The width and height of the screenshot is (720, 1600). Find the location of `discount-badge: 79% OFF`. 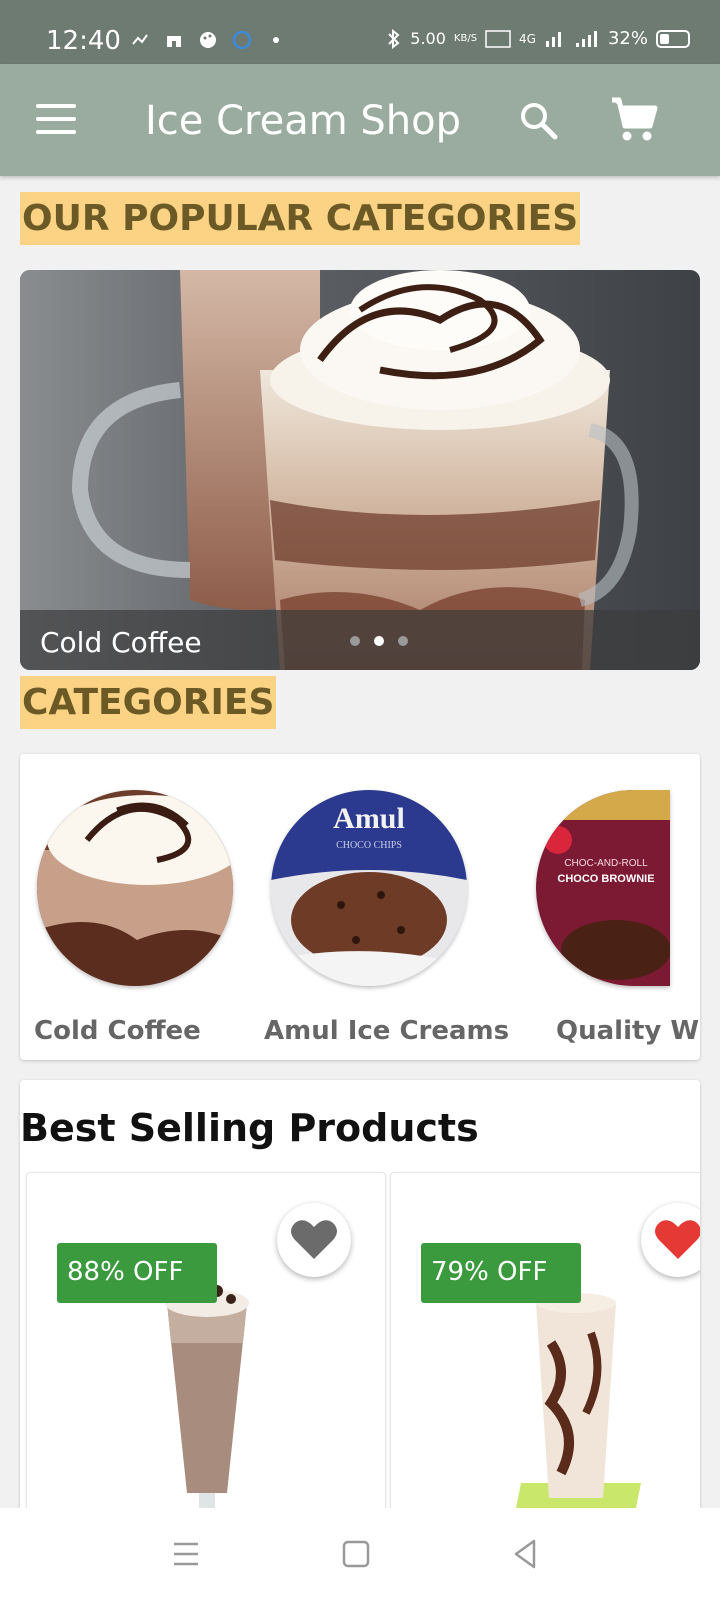

discount-badge: 79% OFF is located at coordinates (501, 1273).